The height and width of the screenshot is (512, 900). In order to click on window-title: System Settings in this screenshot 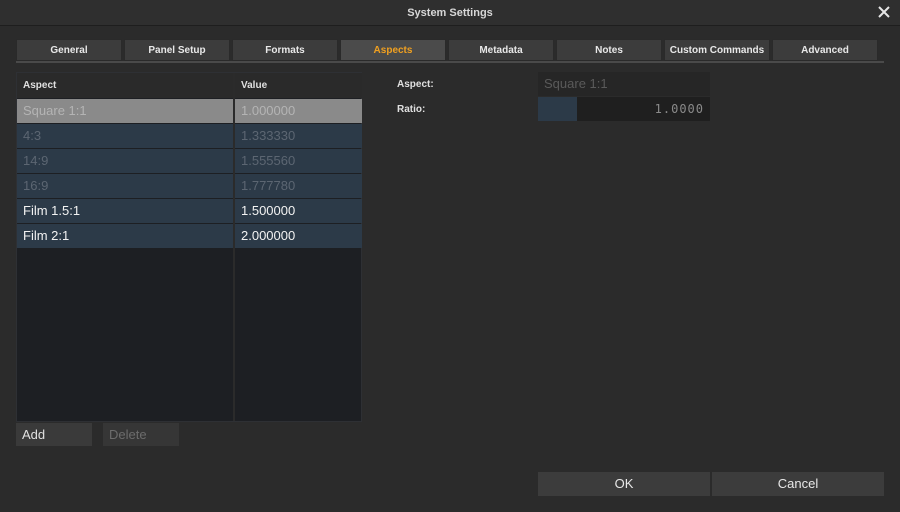, I will do `click(450, 13)`.